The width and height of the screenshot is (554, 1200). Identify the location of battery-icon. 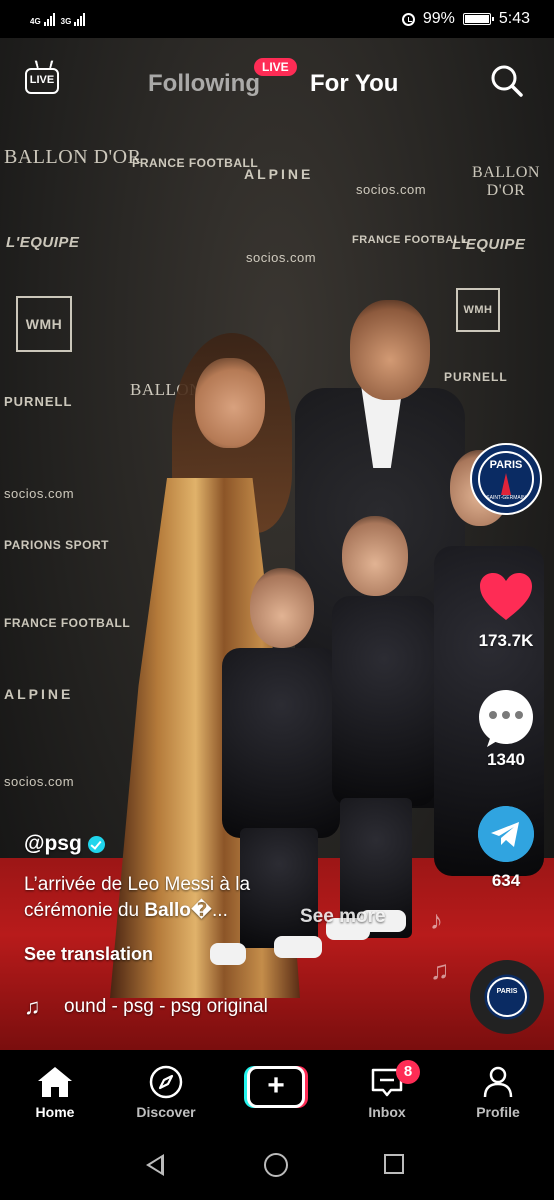
(478, 19).